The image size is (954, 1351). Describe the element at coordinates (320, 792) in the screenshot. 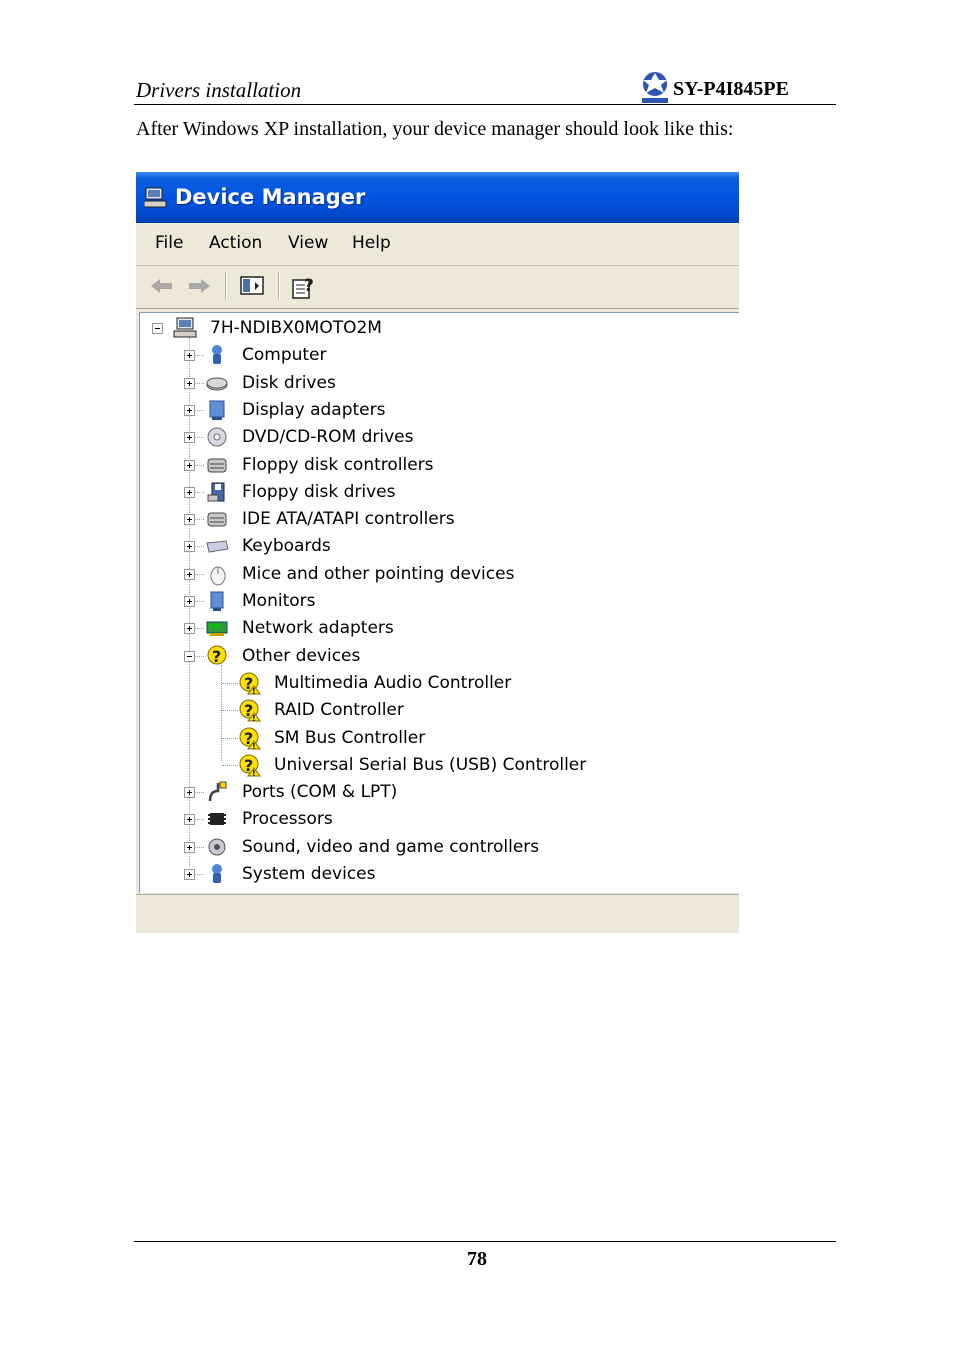

I see `tree-item-label: Ports (COM & LPT)` at that location.